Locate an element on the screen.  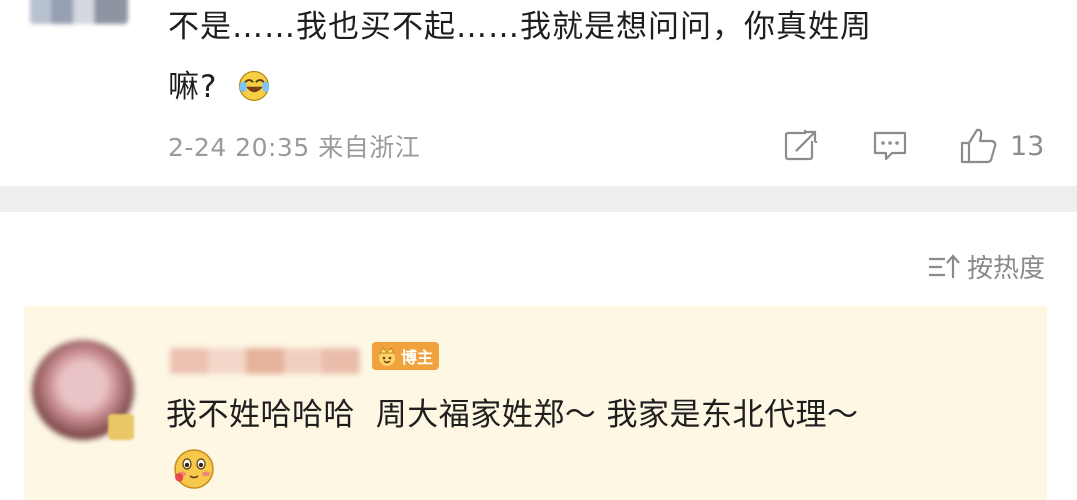
comment-icon is located at coordinates (890, 146).